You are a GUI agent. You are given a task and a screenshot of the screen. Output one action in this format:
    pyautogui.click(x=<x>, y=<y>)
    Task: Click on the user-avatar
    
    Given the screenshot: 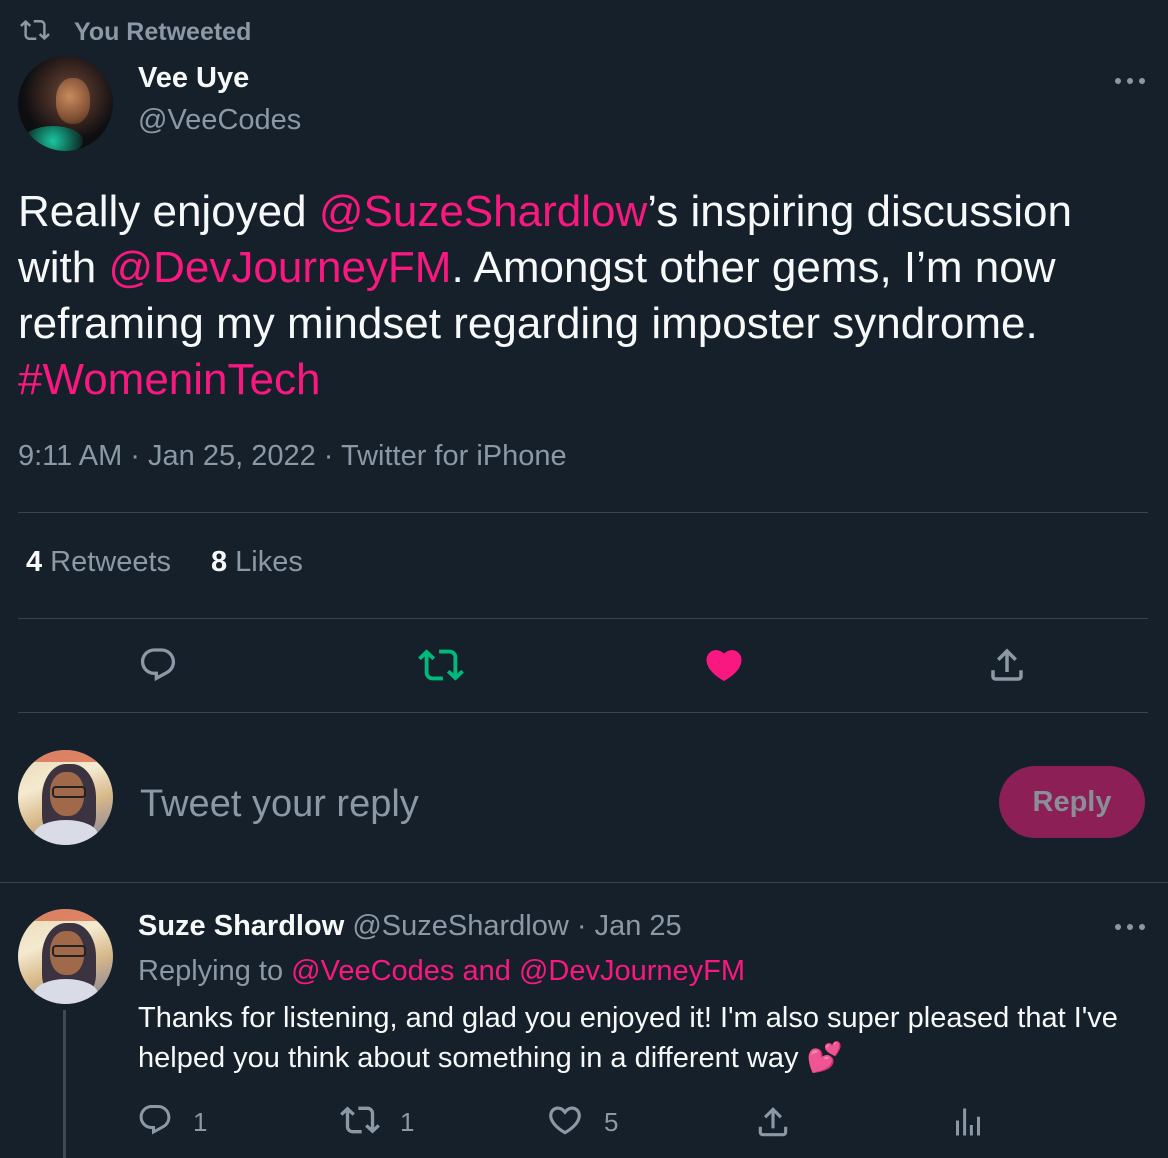 What is the action you would take?
    pyautogui.click(x=65, y=797)
    